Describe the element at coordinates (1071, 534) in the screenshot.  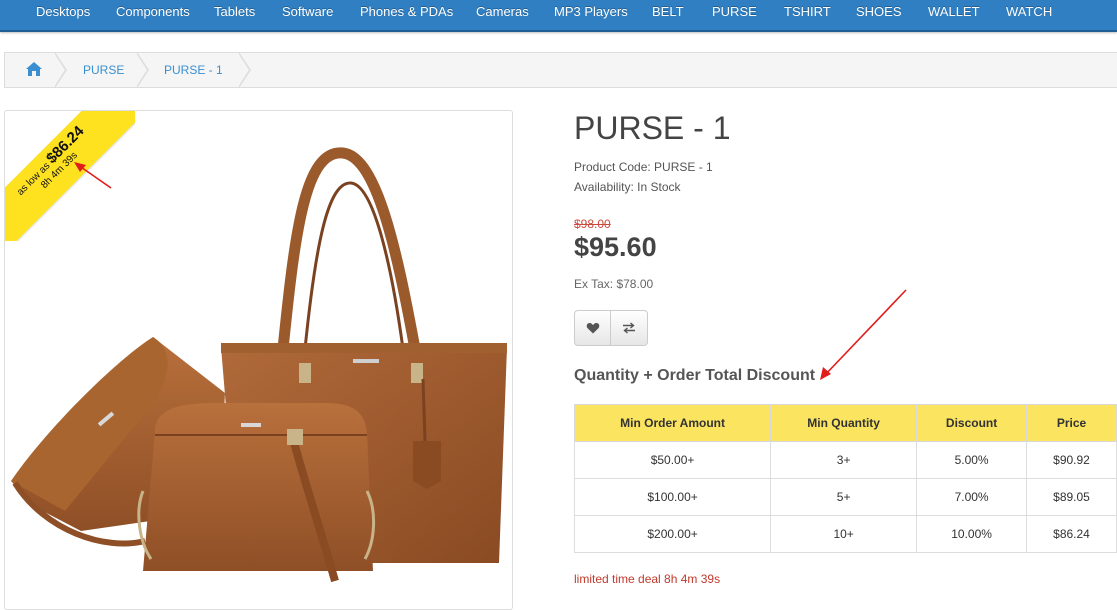
I see `table-cell: $86.24` at that location.